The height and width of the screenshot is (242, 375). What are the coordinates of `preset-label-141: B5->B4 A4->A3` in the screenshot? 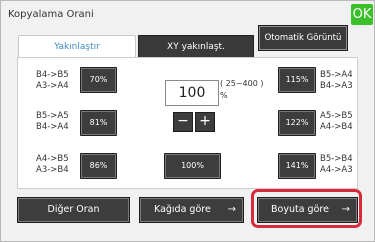 It's located at (336, 164).